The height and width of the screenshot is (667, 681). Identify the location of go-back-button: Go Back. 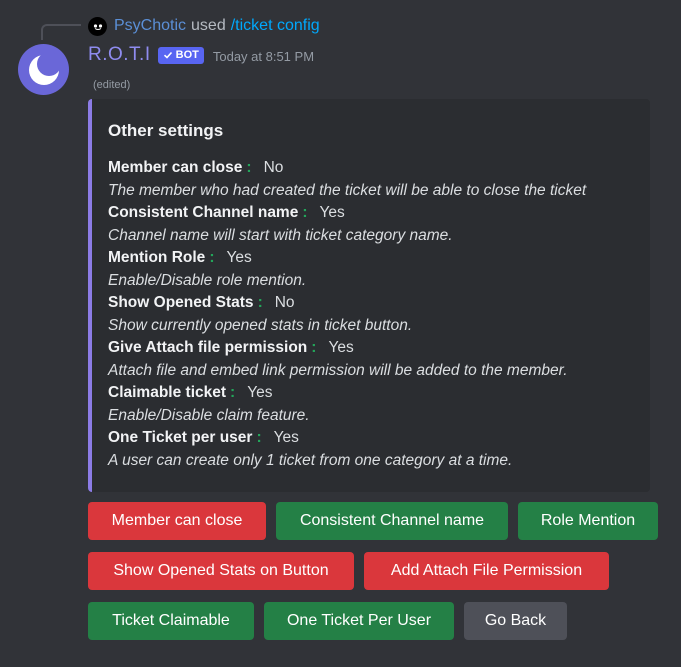
(515, 621).